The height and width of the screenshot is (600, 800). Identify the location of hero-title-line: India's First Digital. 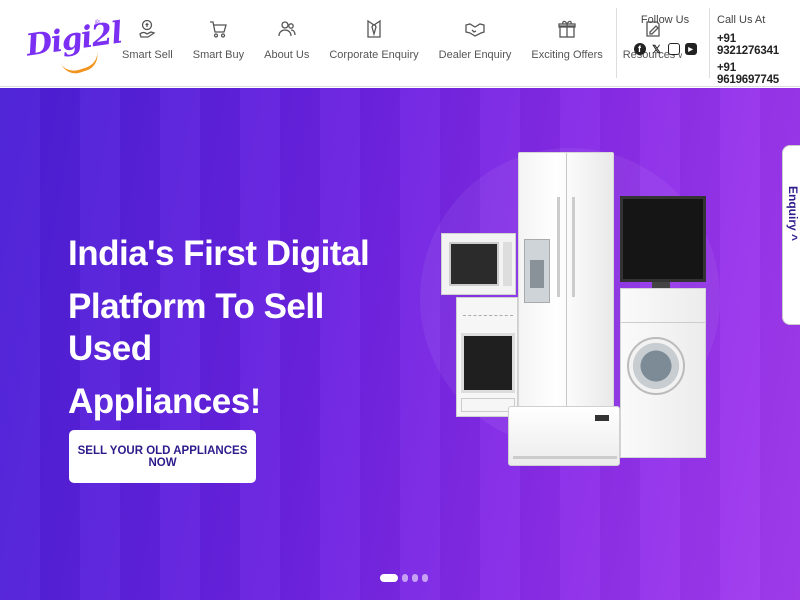
(219, 253).